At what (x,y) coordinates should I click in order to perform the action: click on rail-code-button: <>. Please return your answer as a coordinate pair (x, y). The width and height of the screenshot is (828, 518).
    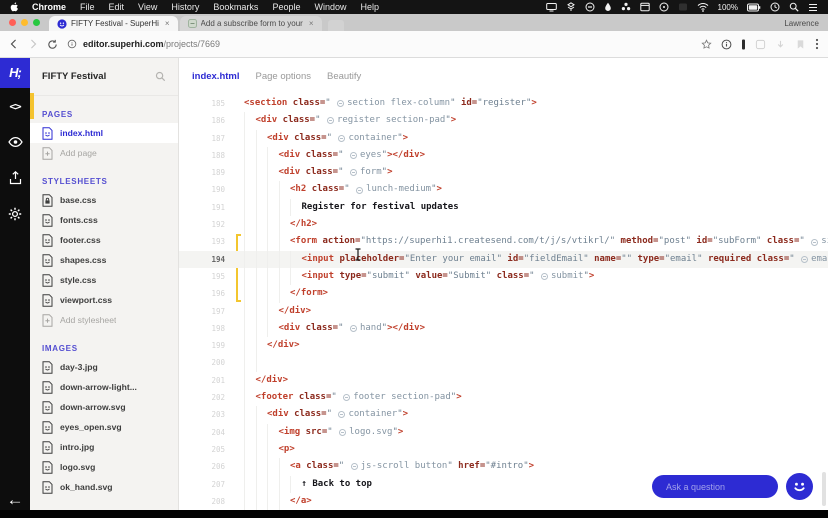
    Looking at the image, I should click on (17, 106).